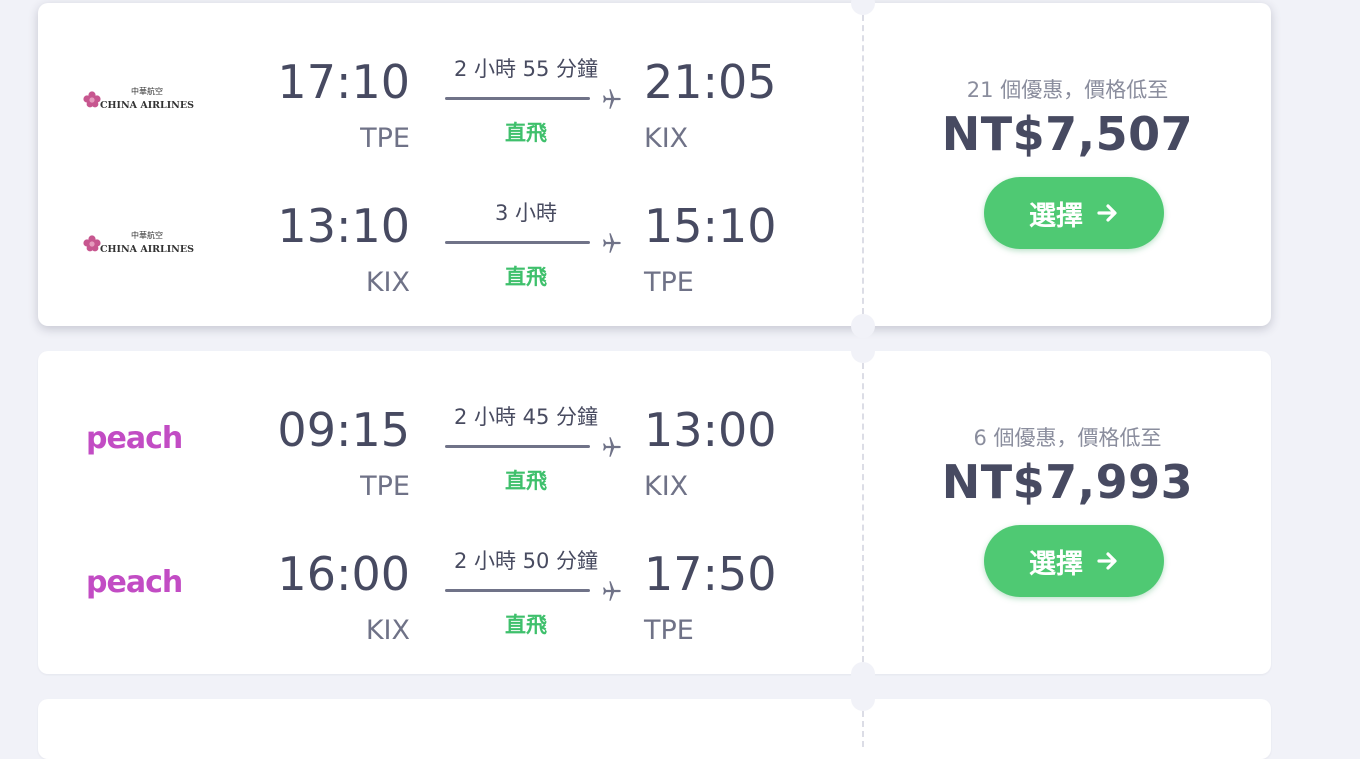 The height and width of the screenshot is (759, 1360). I want to click on flight-leg-return: peach 16:00 KIX 2 小時 50 分鐘 直飛 17:50 TPE, so click(448, 593).